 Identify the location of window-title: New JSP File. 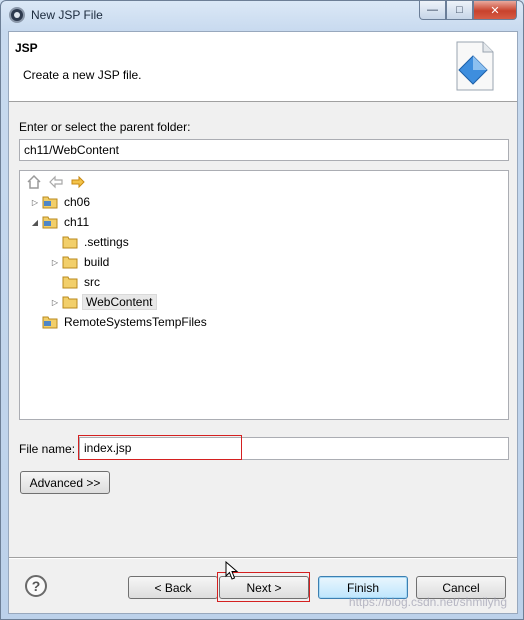
(67, 15).